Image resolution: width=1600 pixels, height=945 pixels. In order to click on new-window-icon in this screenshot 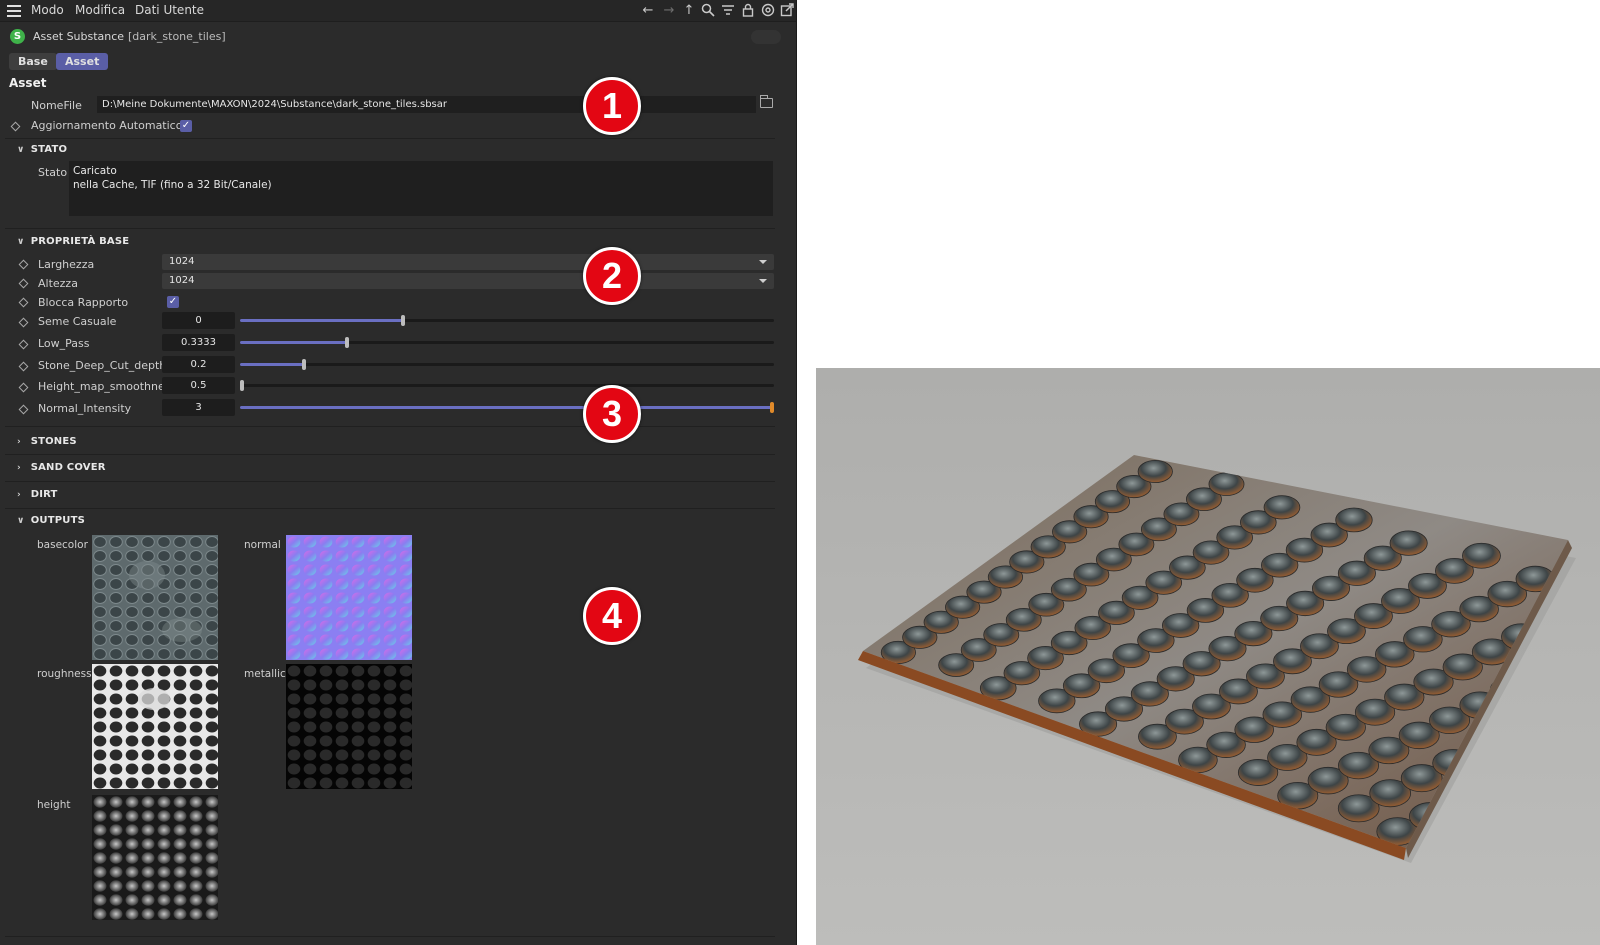, I will do `click(787, 11)`.